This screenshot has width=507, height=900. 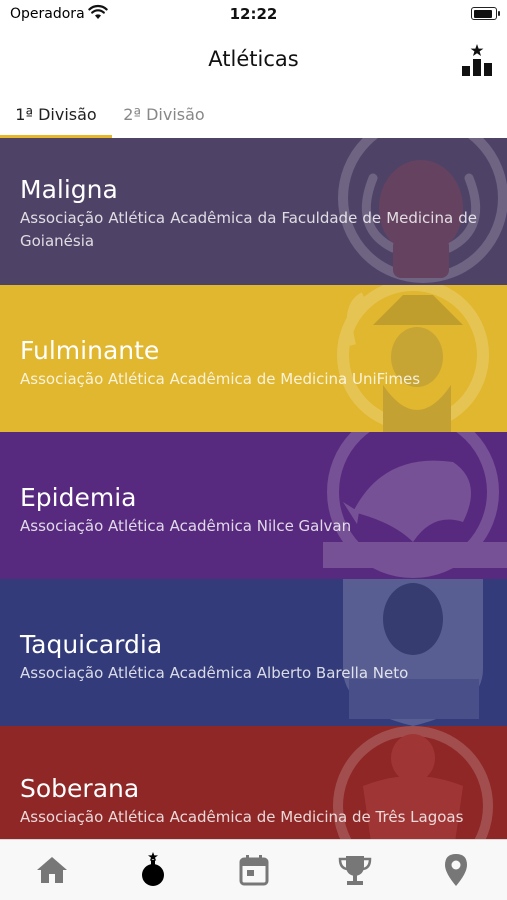 What do you see at coordinates (91, 644) in the screenshot?
I see `team-name: Taquicardia` at bounding box center [91, 644].